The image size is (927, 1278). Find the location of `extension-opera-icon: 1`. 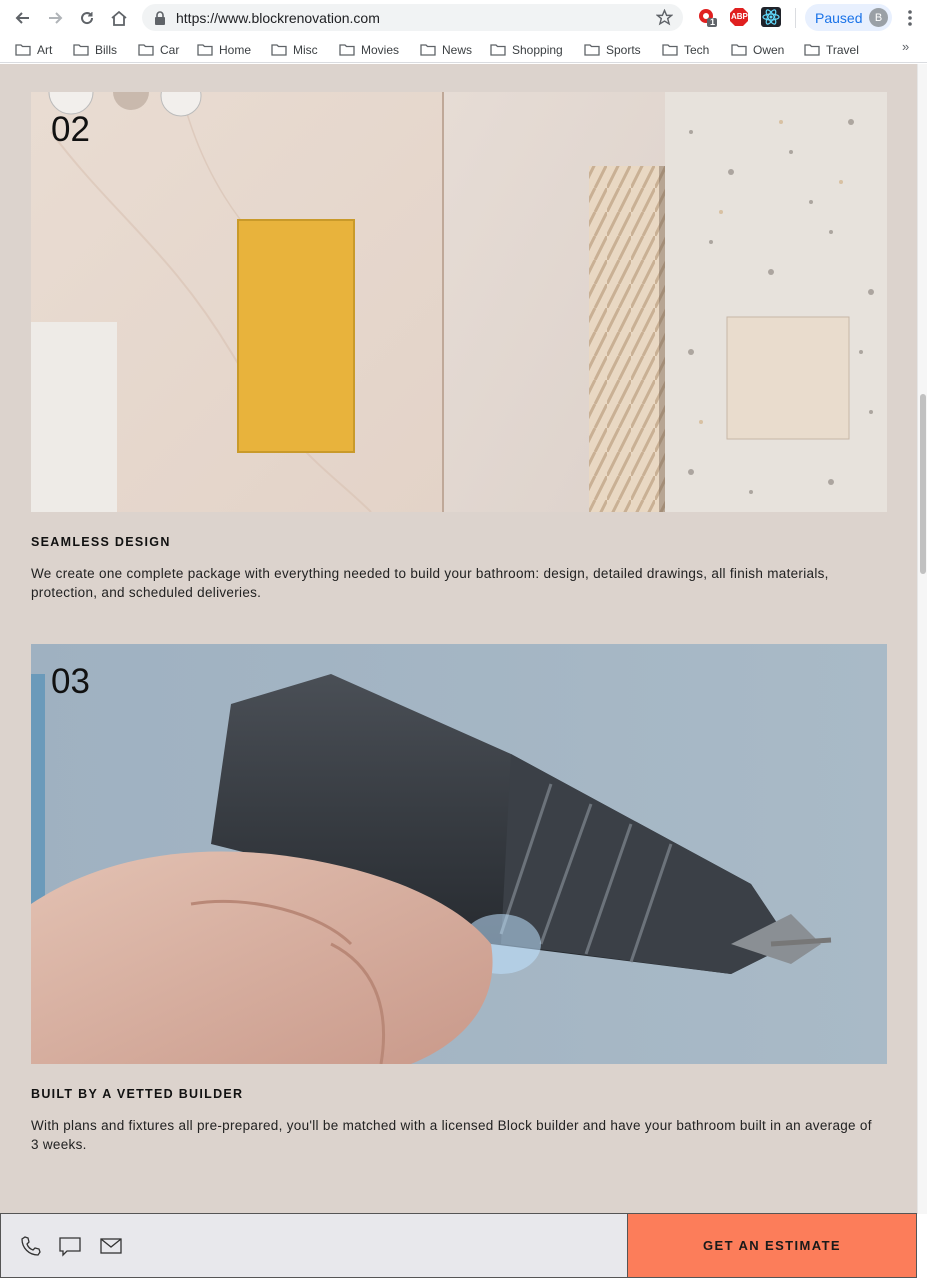

extension-opera-icon: 1 is located at coordinates (707, 17).